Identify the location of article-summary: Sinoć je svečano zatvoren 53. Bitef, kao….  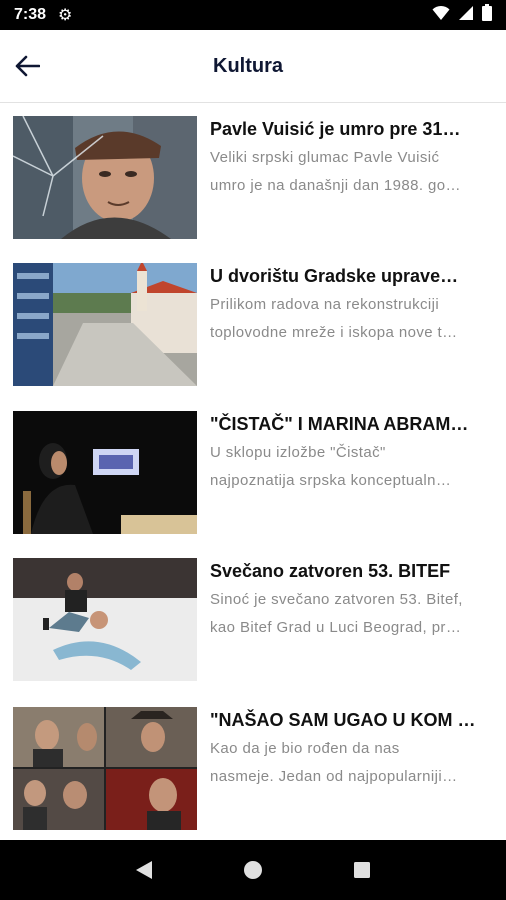
(353, 614).